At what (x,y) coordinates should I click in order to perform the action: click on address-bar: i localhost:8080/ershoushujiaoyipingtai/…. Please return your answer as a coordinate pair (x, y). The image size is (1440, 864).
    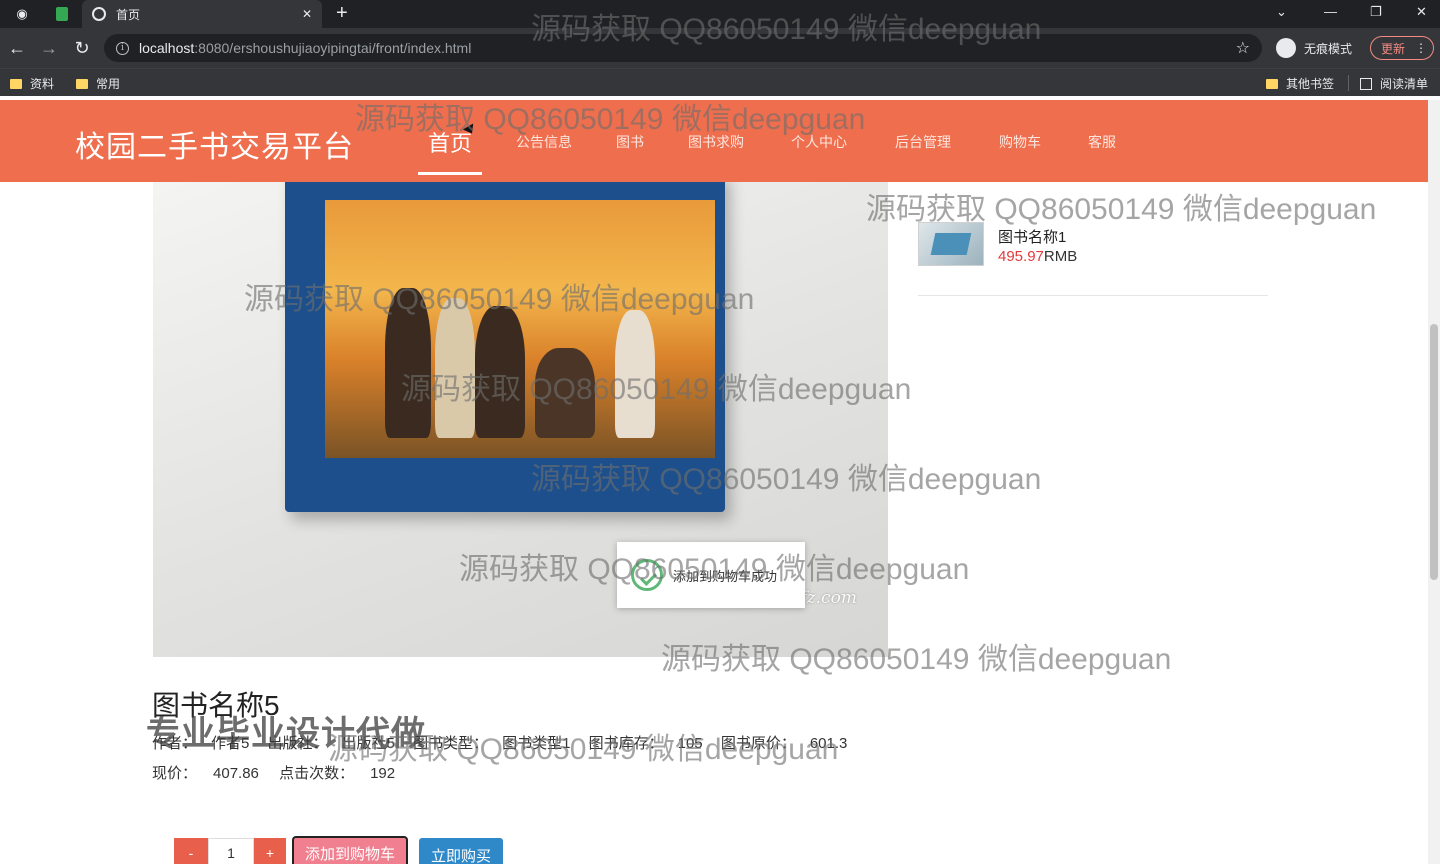
    Looking at the image, I should click on (683, 48).